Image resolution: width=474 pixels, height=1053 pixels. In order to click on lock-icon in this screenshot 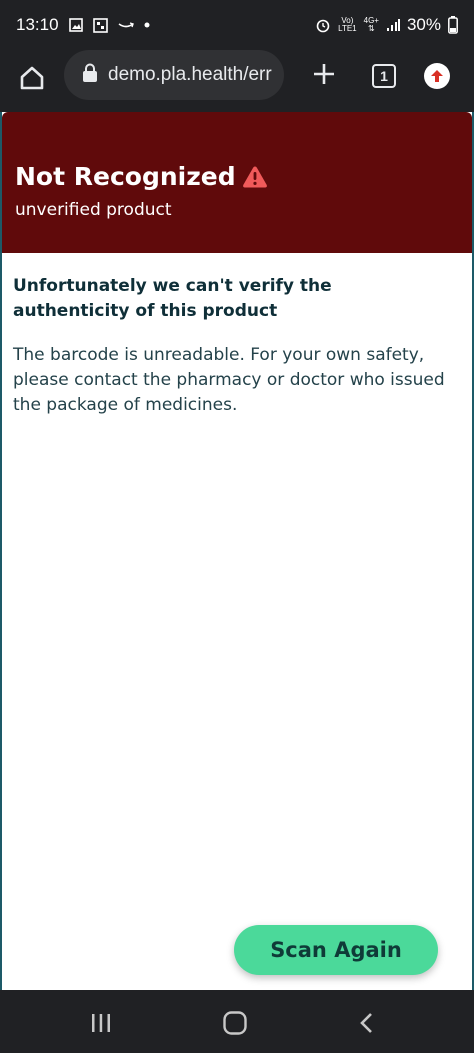, I will do `click(90, 75)`.